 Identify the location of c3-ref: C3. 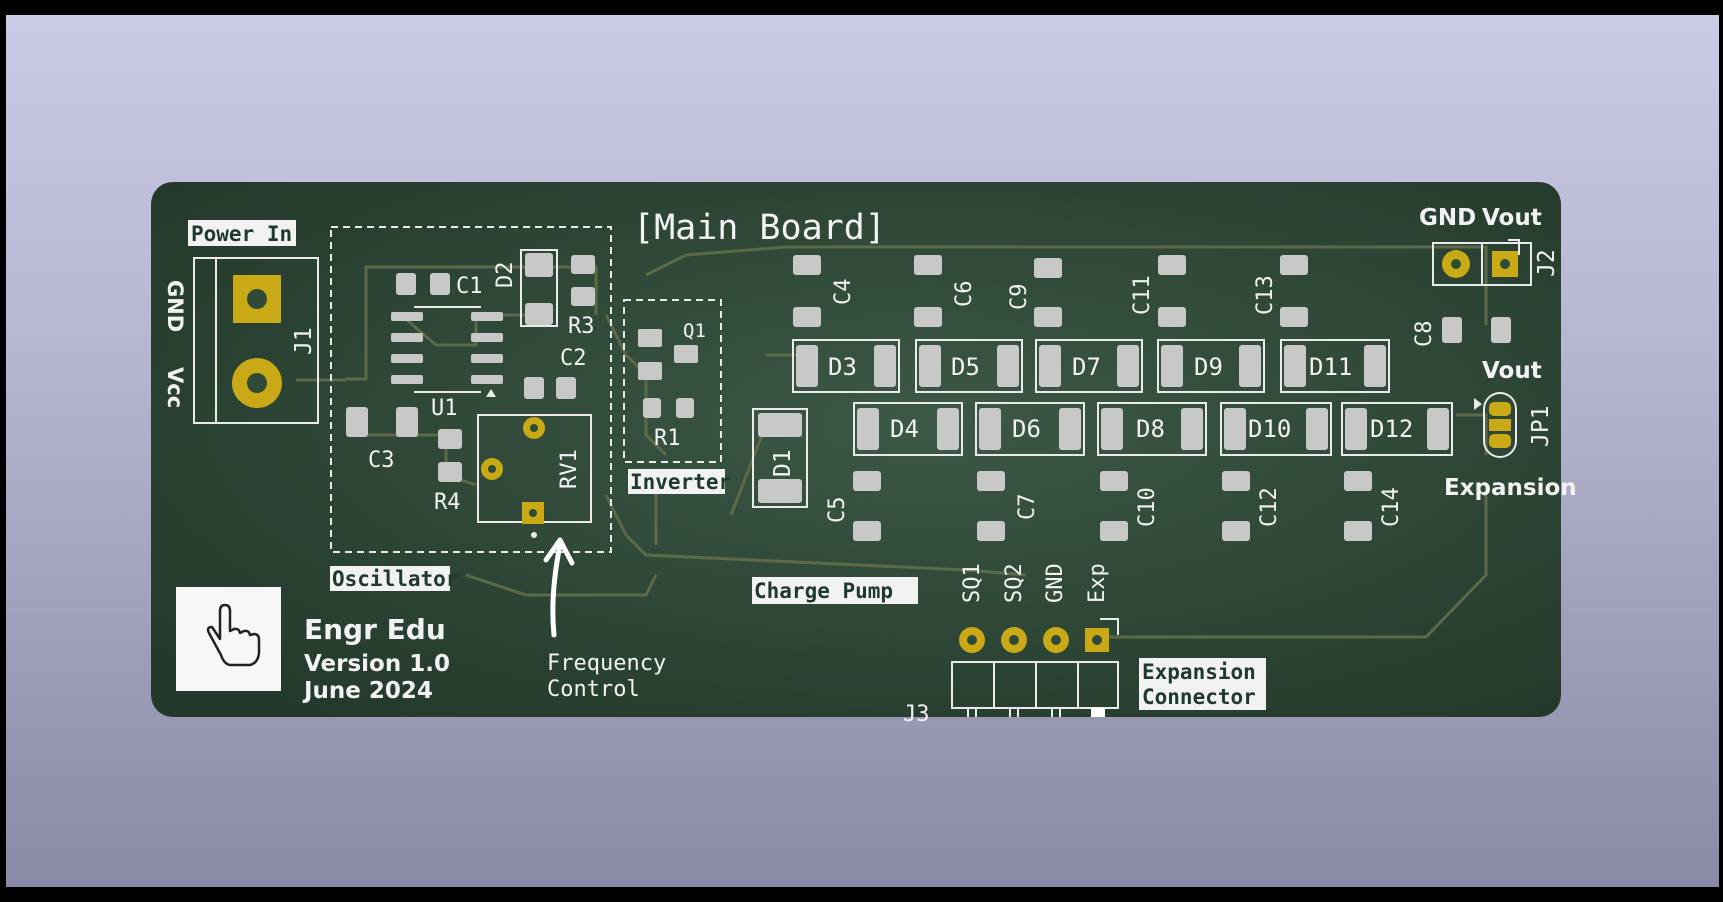
(381, 460).